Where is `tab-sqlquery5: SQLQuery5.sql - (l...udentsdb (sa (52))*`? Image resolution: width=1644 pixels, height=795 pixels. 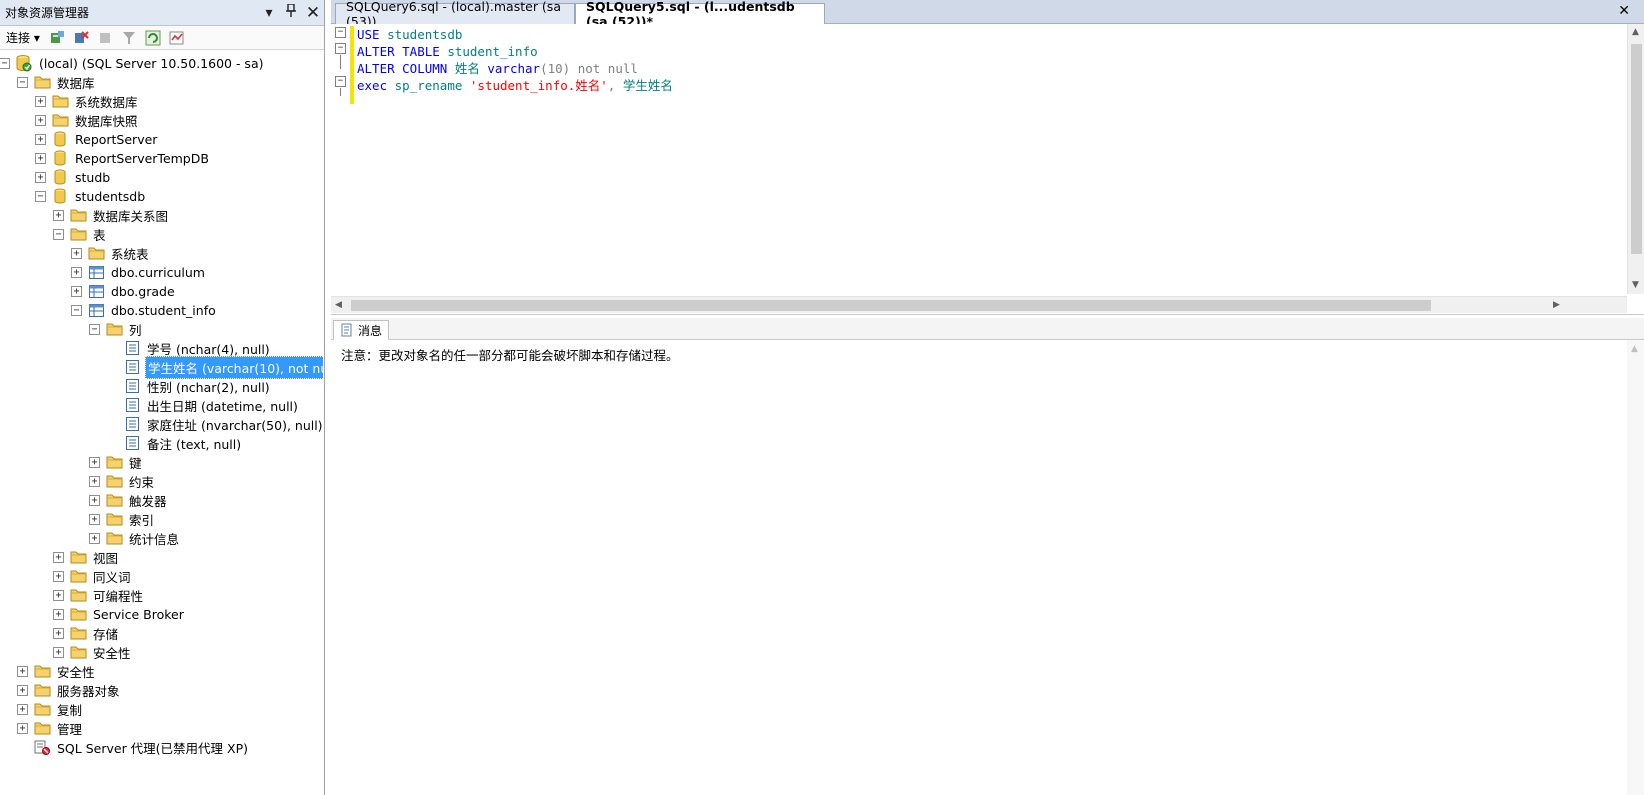
tab-sqlquery5: SQLQuery5.sql - (l...udentsdb (sa (52))* is located at coordinates (700, 14).